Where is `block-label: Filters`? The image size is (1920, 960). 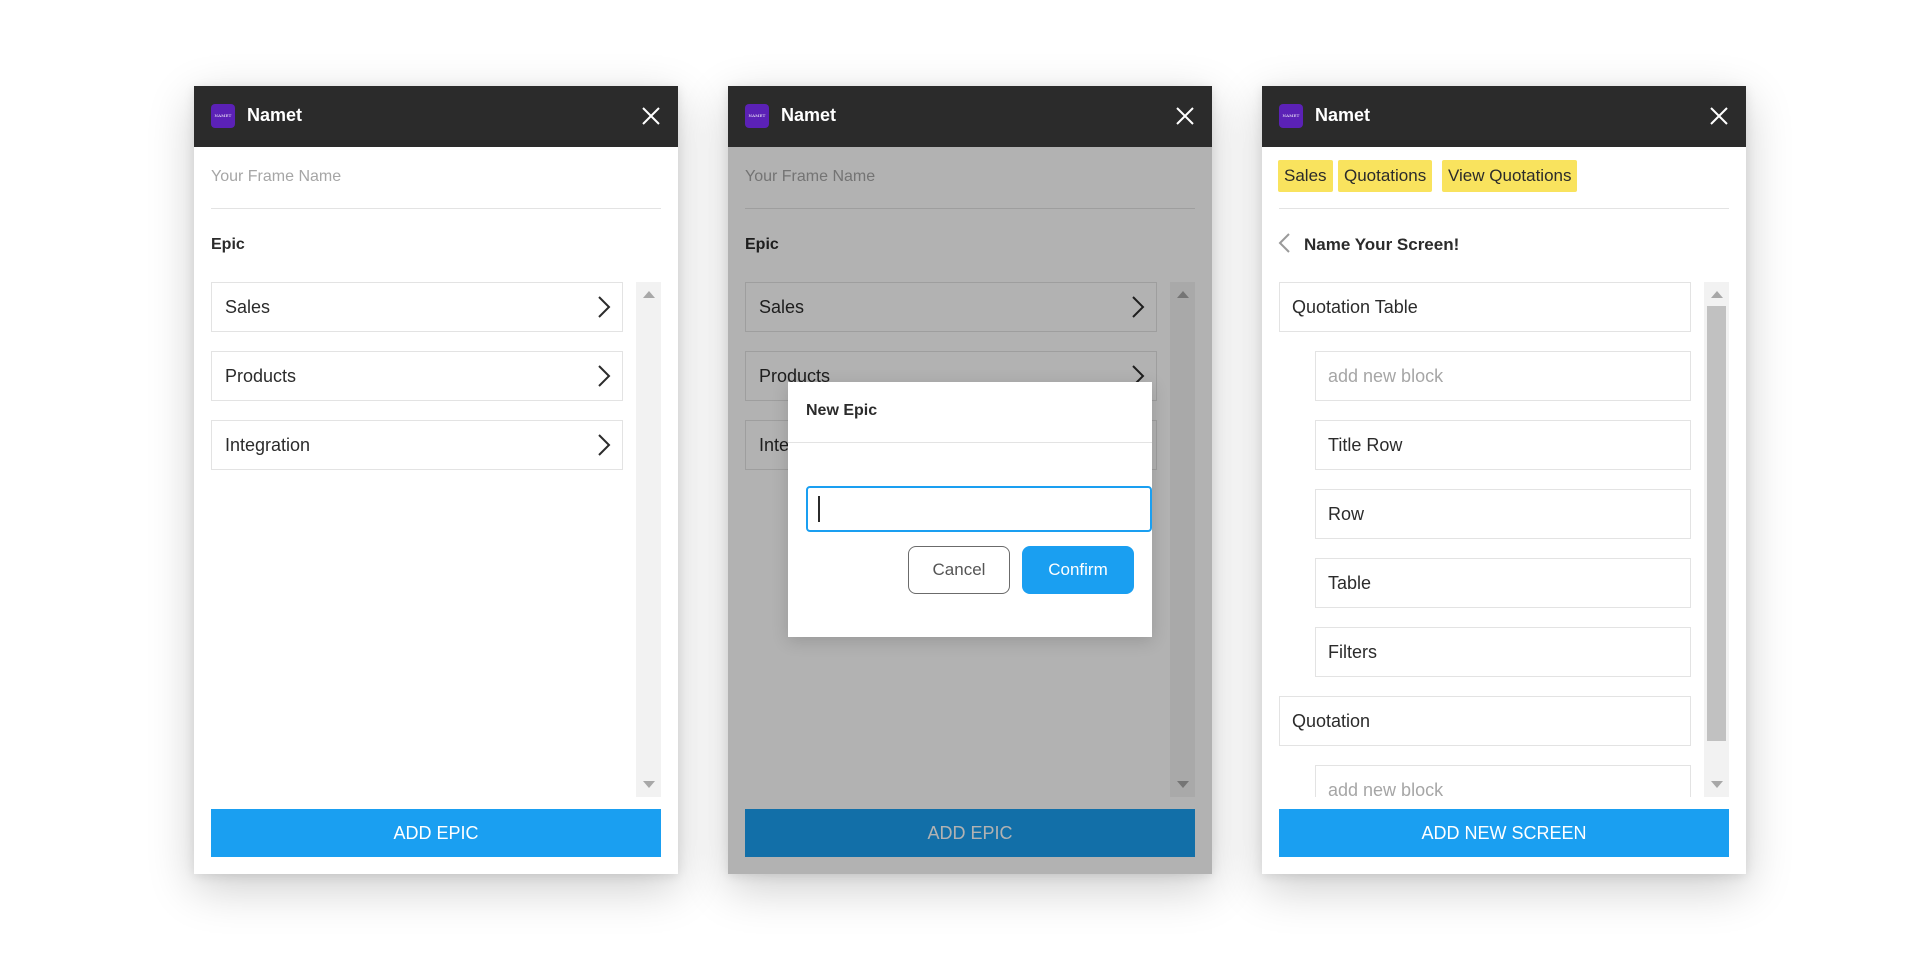 block-label: Filters is located at coordinates (1352, 652).